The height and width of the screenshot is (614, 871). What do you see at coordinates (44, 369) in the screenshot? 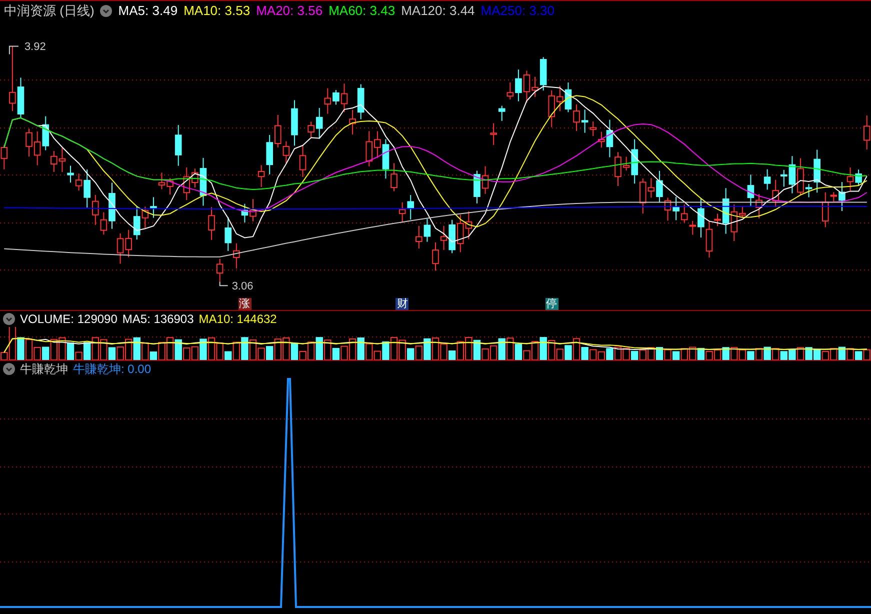
I see `indicator-title: 牛賺乾坤` at bounding box center [44, 369].